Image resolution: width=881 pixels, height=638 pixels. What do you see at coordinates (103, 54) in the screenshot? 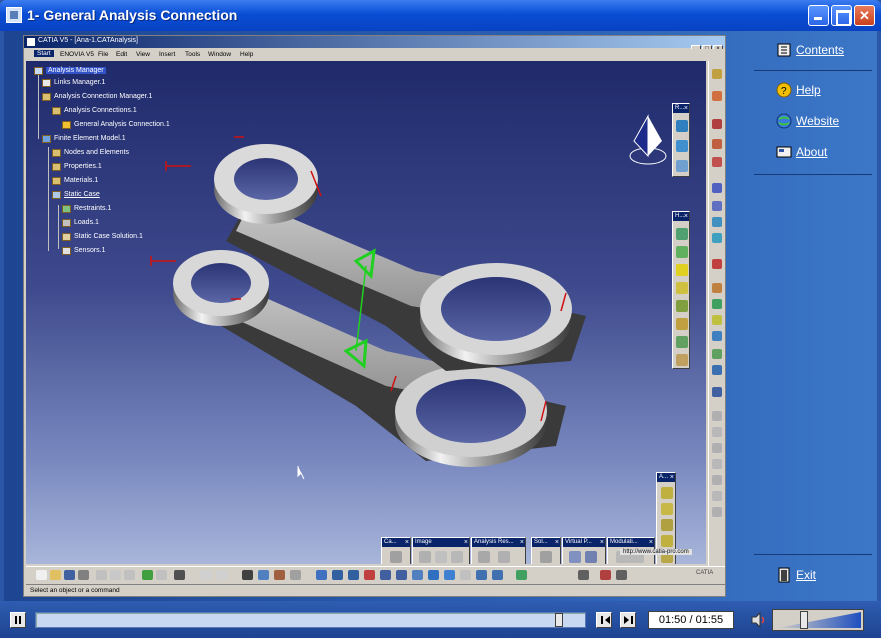
I see `menu-file: File` at bounding box center [103, 54].